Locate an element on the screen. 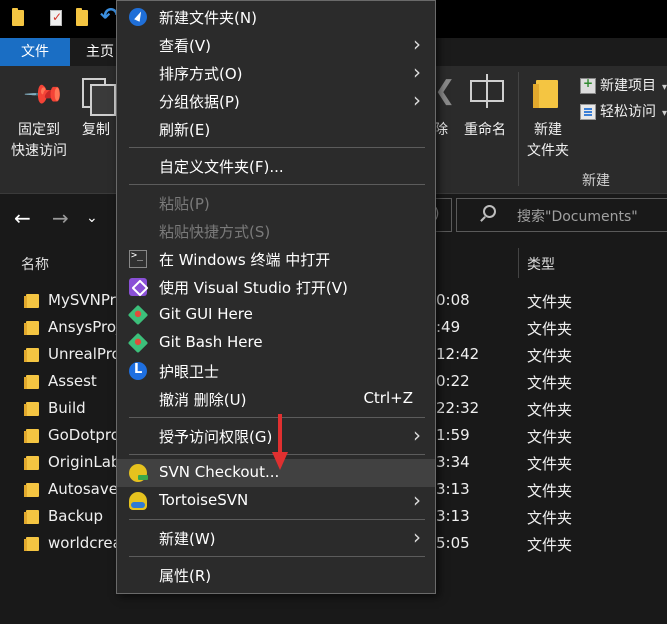 This screenshot has width=667, height=624. menu-item-grant-access: 授予访问权限(G) › is located at coordinates (276, 436).